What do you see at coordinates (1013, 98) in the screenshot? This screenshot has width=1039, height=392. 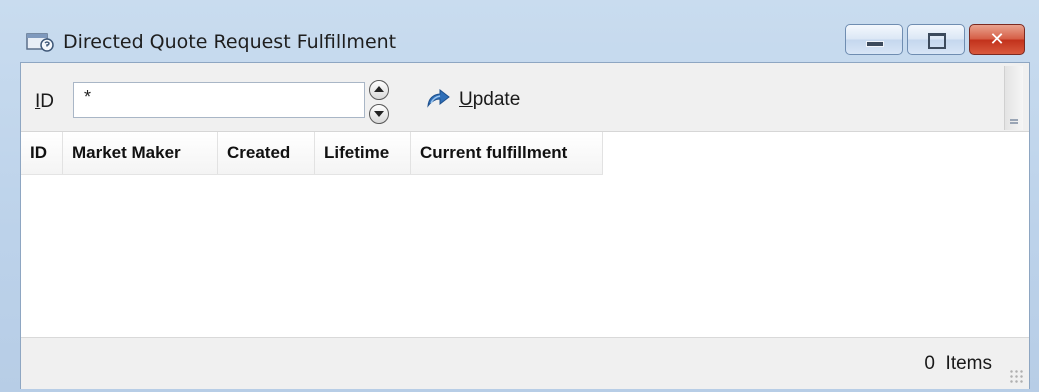 I see `toolbar-grip` at bounding box center [1013, 98].